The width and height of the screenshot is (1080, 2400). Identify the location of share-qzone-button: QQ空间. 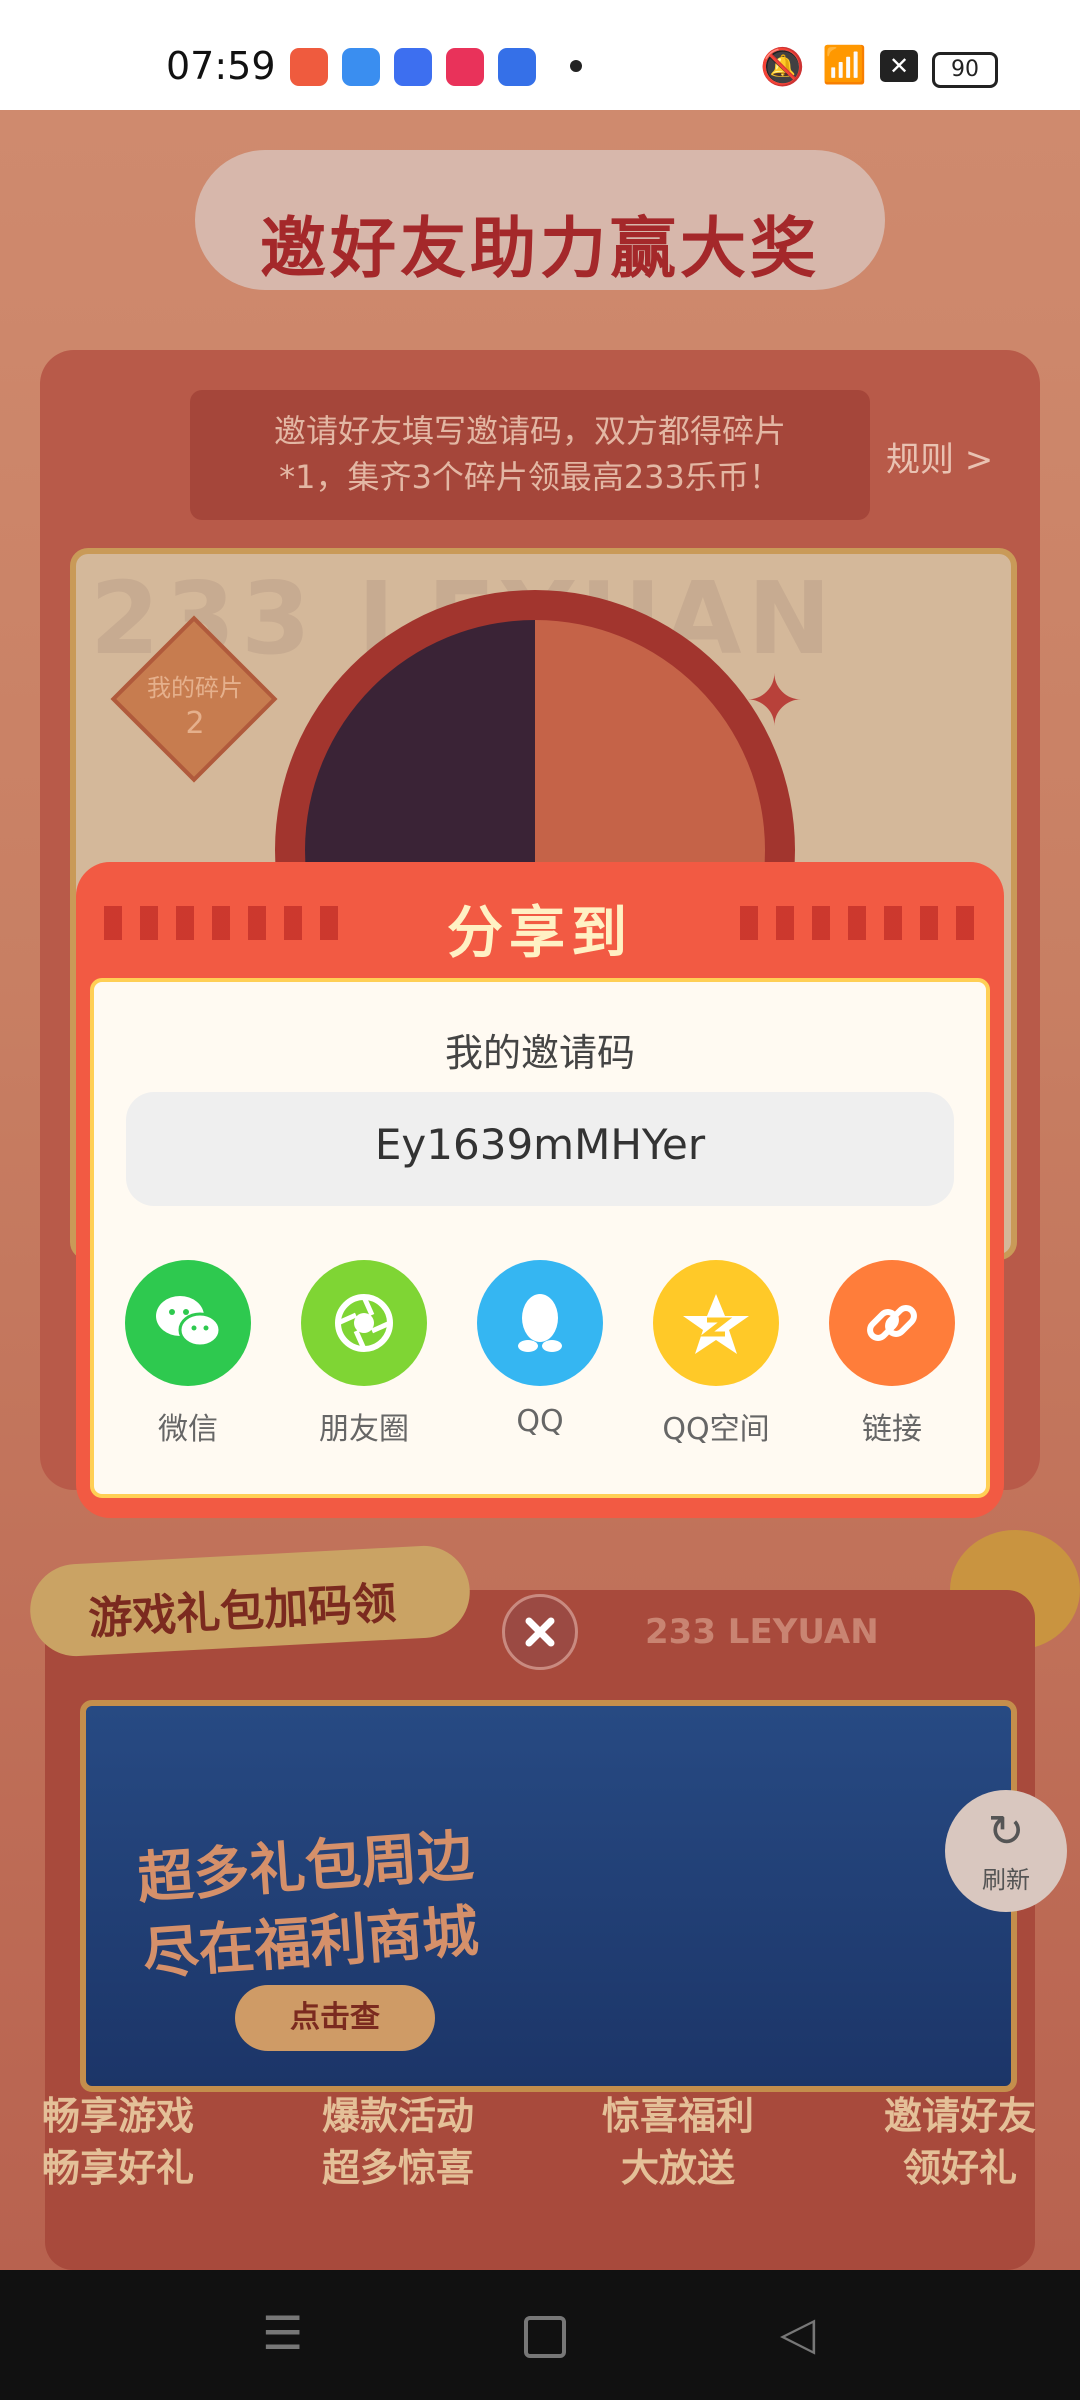
(716, 1354).